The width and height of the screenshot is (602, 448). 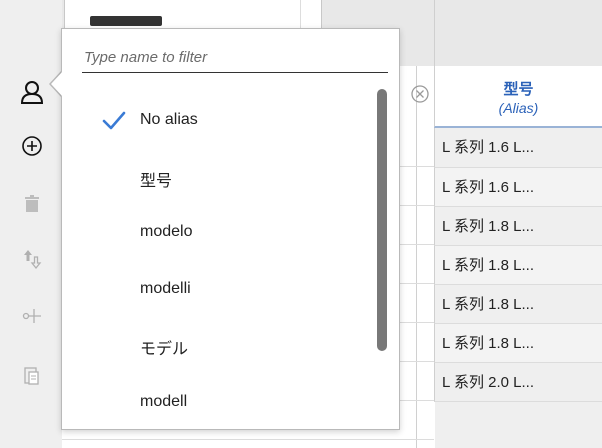 What do you see at coordinates (164, 347) in the screenshot?
I see `alias-option: モデル` at bounding box center [164, 347].